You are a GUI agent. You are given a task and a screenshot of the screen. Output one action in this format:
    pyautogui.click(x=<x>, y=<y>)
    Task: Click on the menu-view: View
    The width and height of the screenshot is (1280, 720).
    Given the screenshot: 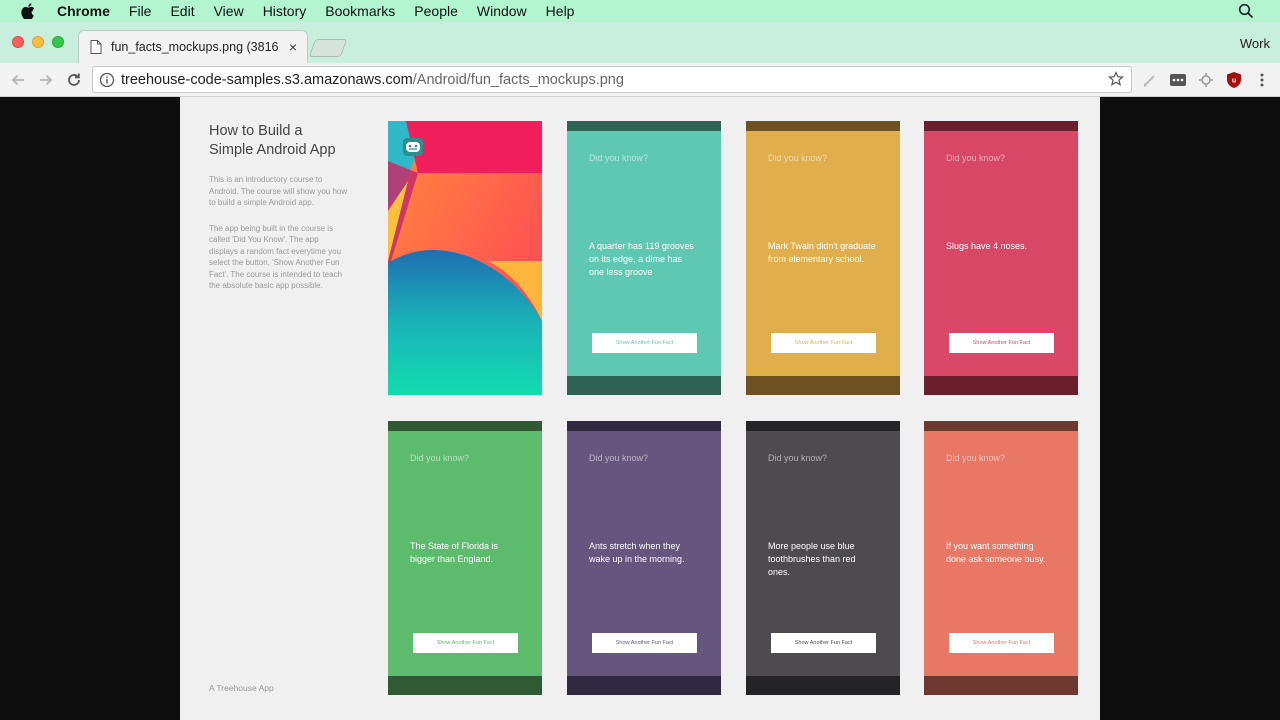 What is the action you would take?
    pyautogui.click(x=229, y=11)
    